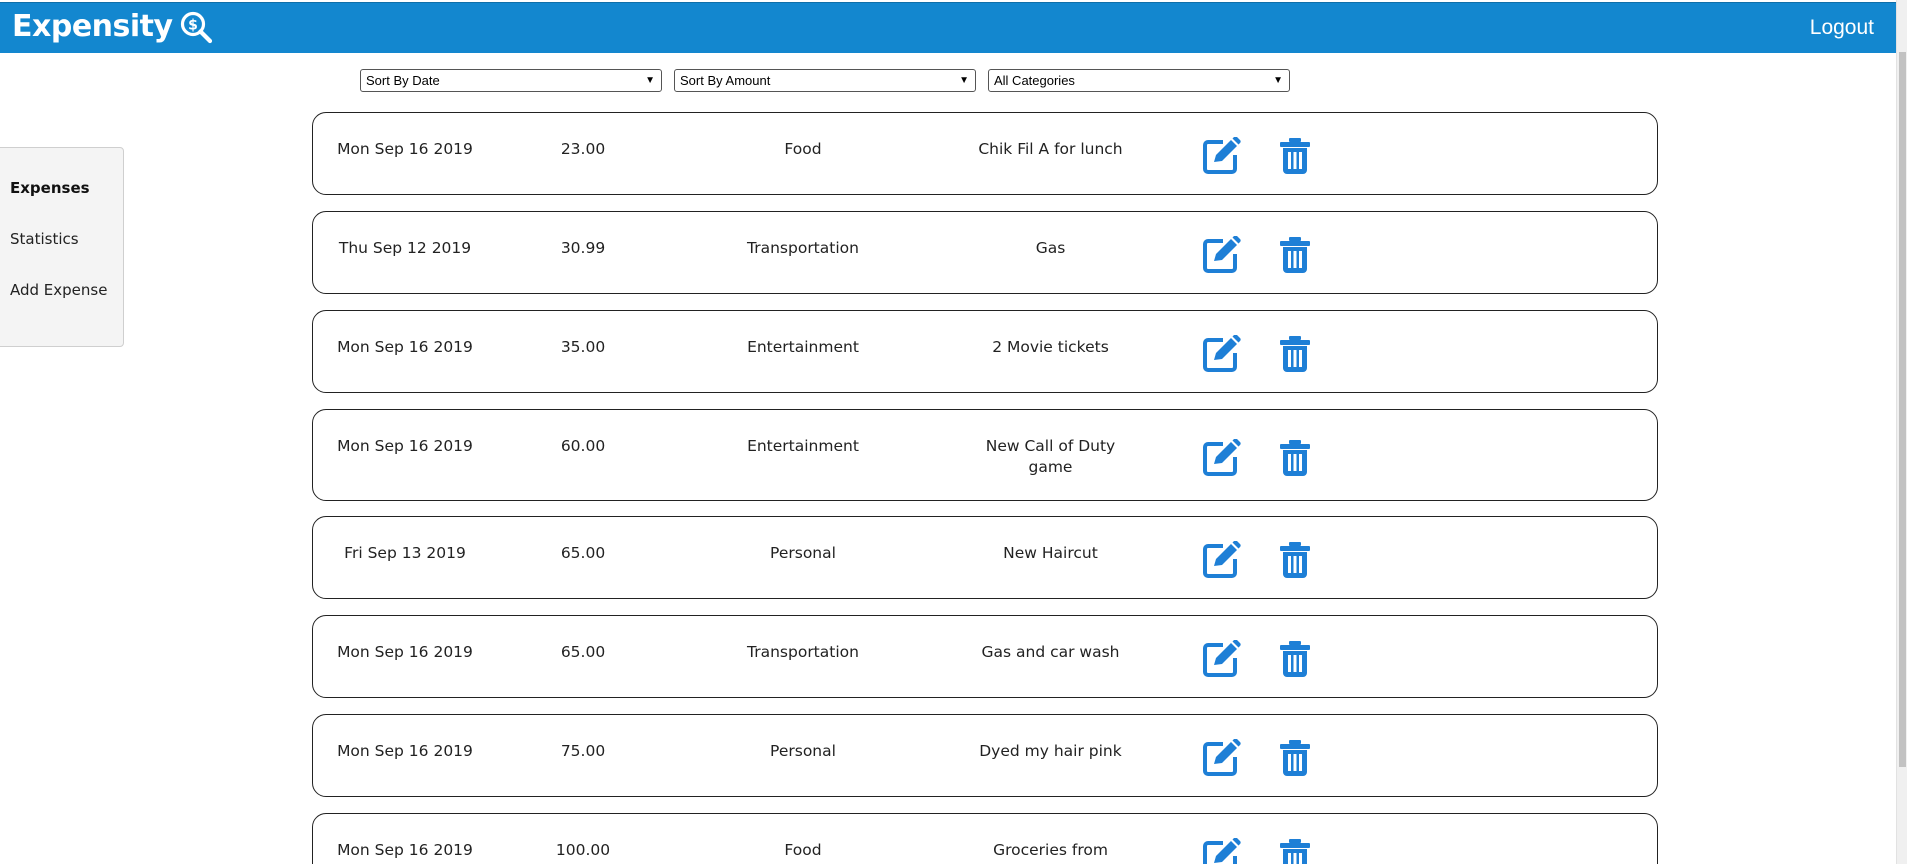 This screenshot has width=1907, height=864. Describe the element at coordinates (583, 248) in the screenshot. I see `expense-amount: 30.99` at that location.